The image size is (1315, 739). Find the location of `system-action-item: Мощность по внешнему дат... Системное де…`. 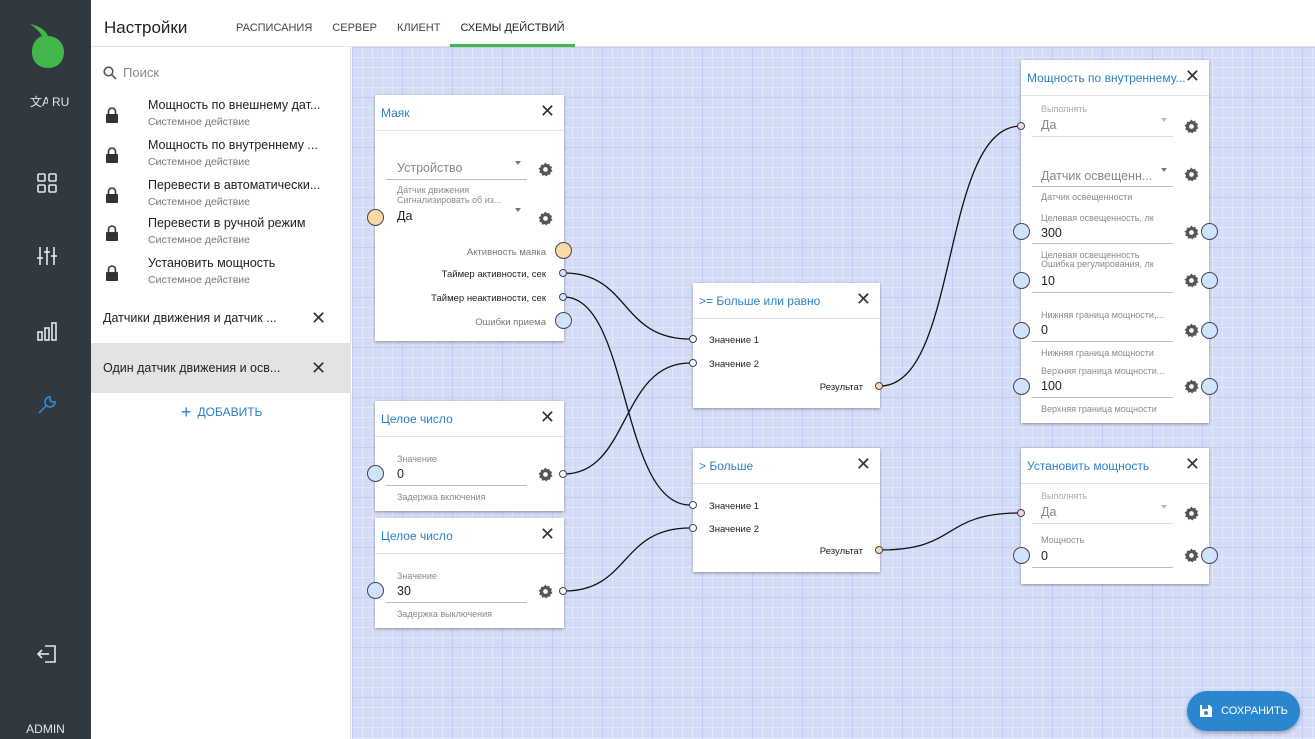

system-action-item: Мощность по внешнему дат... Системное де… is located at coordinates (221, 115).